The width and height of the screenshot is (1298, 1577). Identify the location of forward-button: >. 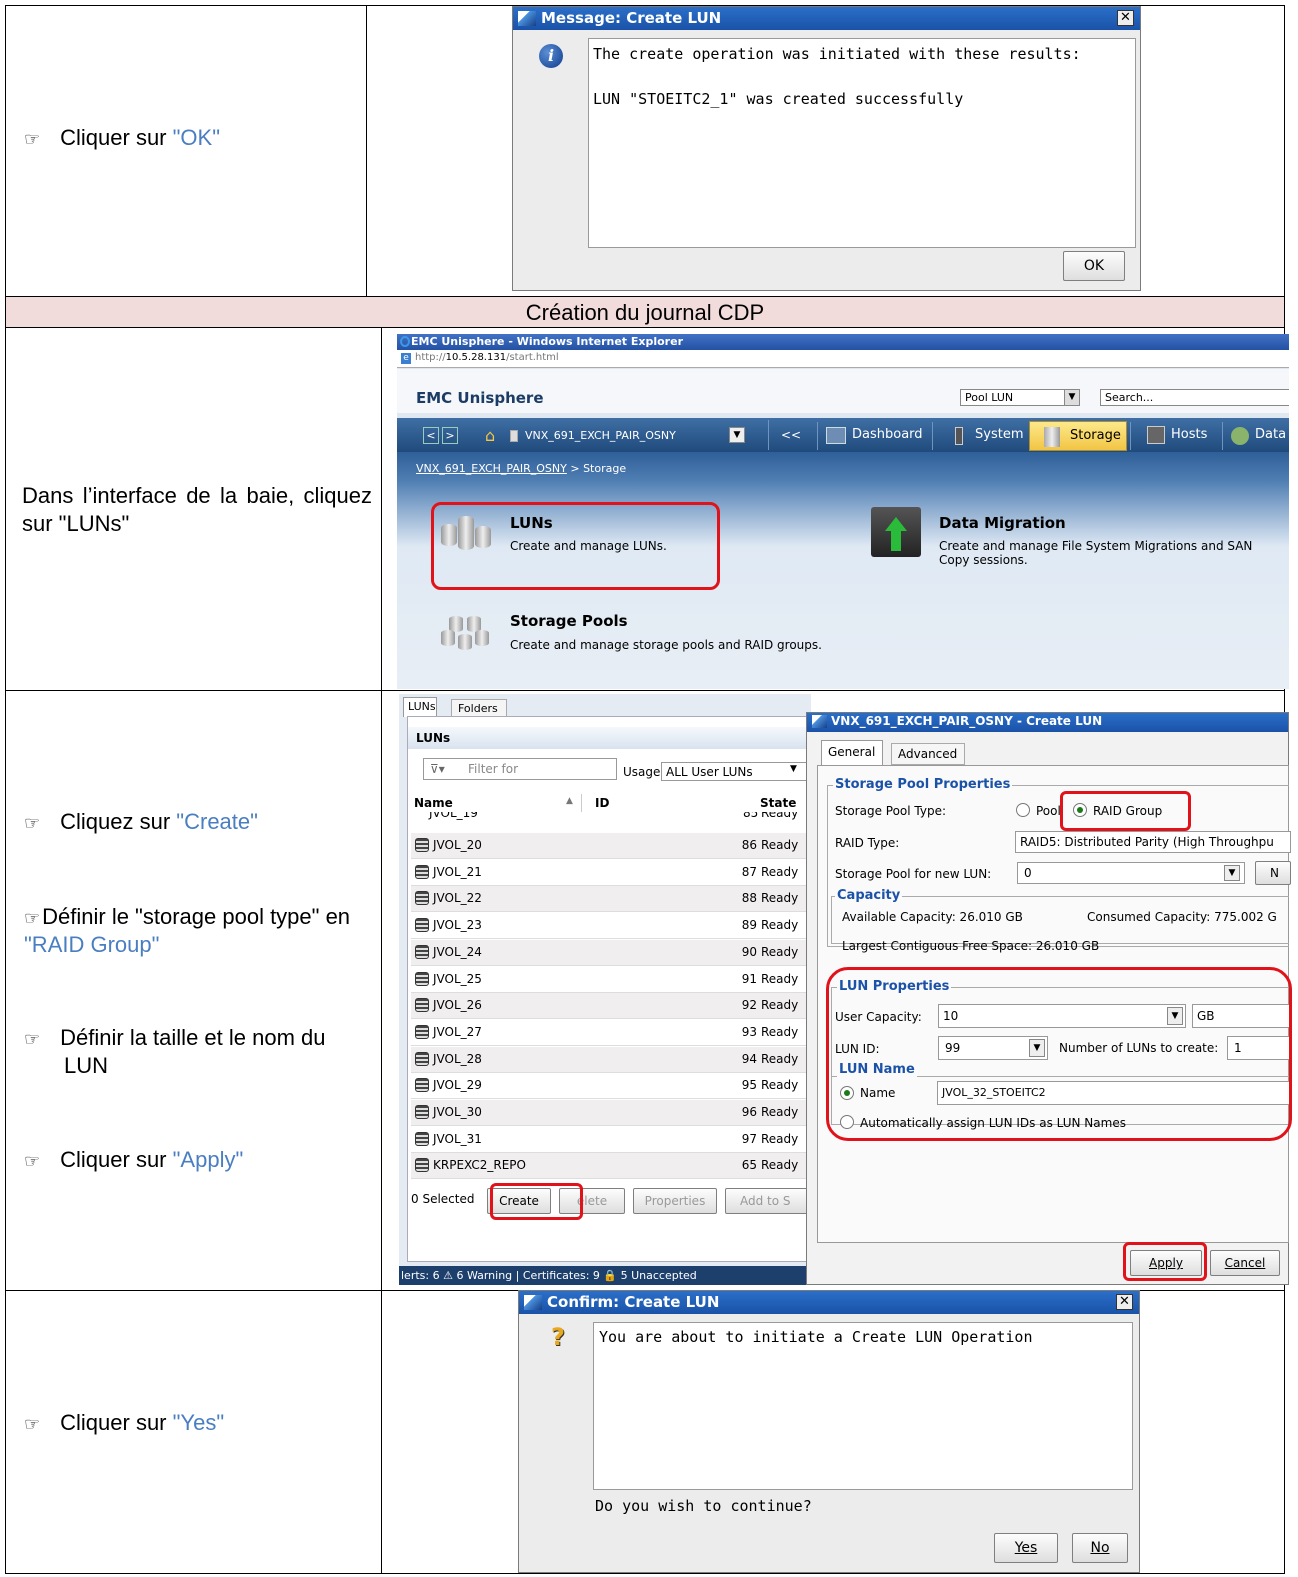
(450, 435).